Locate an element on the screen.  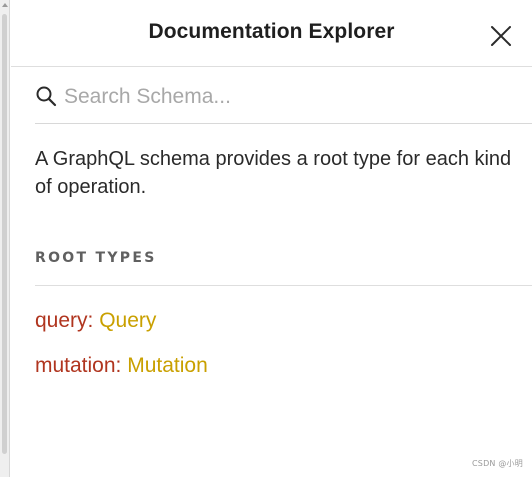
doc-explorer-header: Documentation Explorer is located at coordinates (271, 33).